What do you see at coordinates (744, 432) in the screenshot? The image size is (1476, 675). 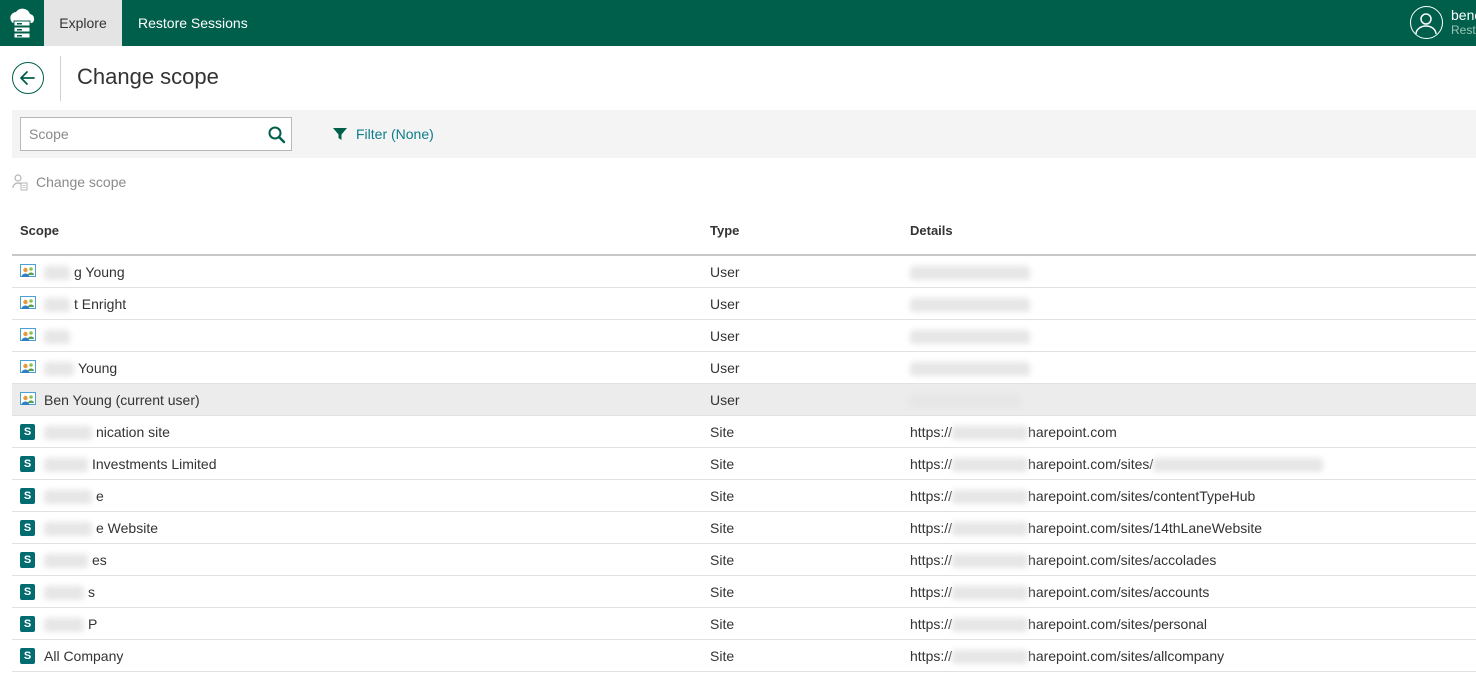 I see `table-row: Snication site Site https:// harepoint.com` at bounding box center [744, 432].